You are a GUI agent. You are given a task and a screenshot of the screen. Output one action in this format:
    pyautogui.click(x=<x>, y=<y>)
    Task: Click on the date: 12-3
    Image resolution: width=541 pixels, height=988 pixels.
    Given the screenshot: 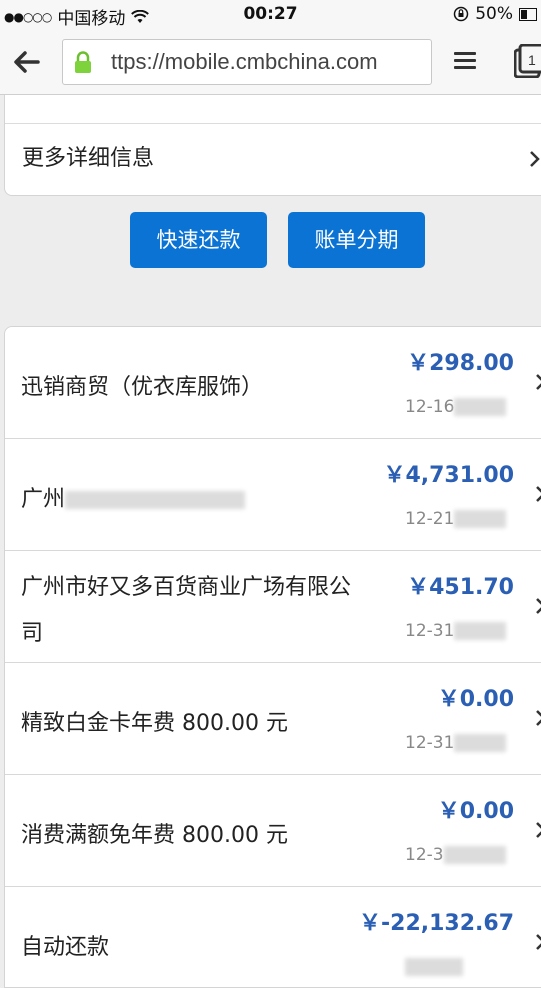 What is the action you would take?
    pyautogui.click(x=455, y=855)
    